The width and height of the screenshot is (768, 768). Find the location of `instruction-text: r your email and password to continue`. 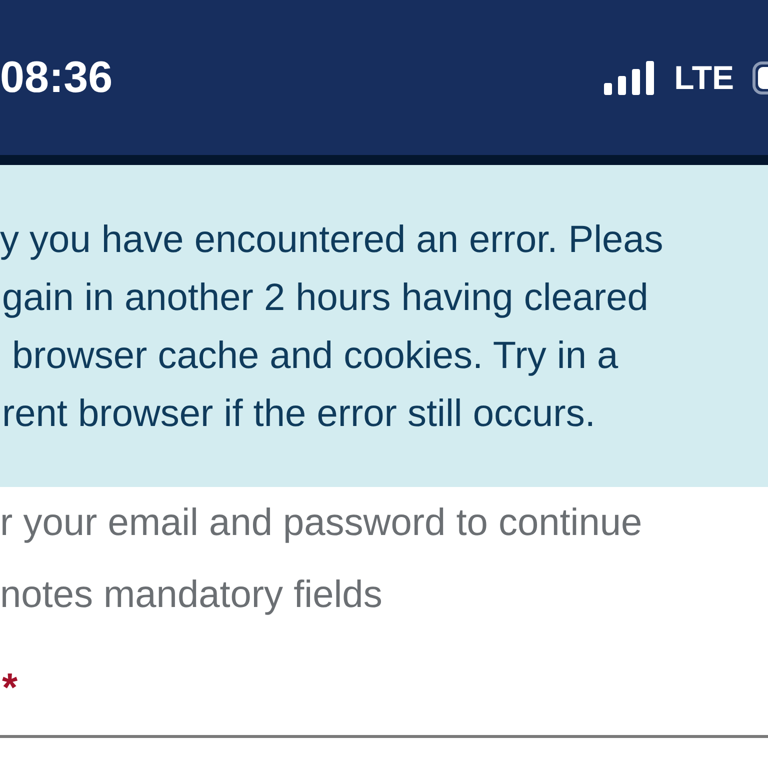

instruction-text: r your email and password to continue is located at coordinates (322, 523).